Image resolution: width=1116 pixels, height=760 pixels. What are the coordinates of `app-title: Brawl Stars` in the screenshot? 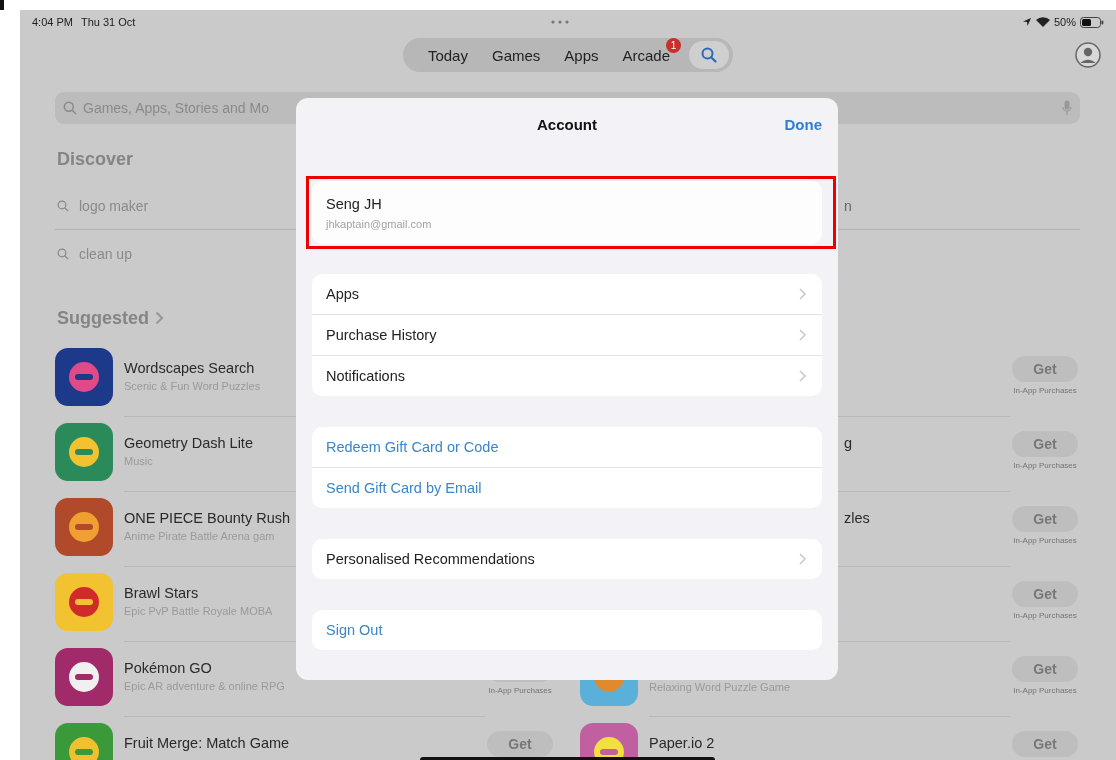 It's located at (161, 593).